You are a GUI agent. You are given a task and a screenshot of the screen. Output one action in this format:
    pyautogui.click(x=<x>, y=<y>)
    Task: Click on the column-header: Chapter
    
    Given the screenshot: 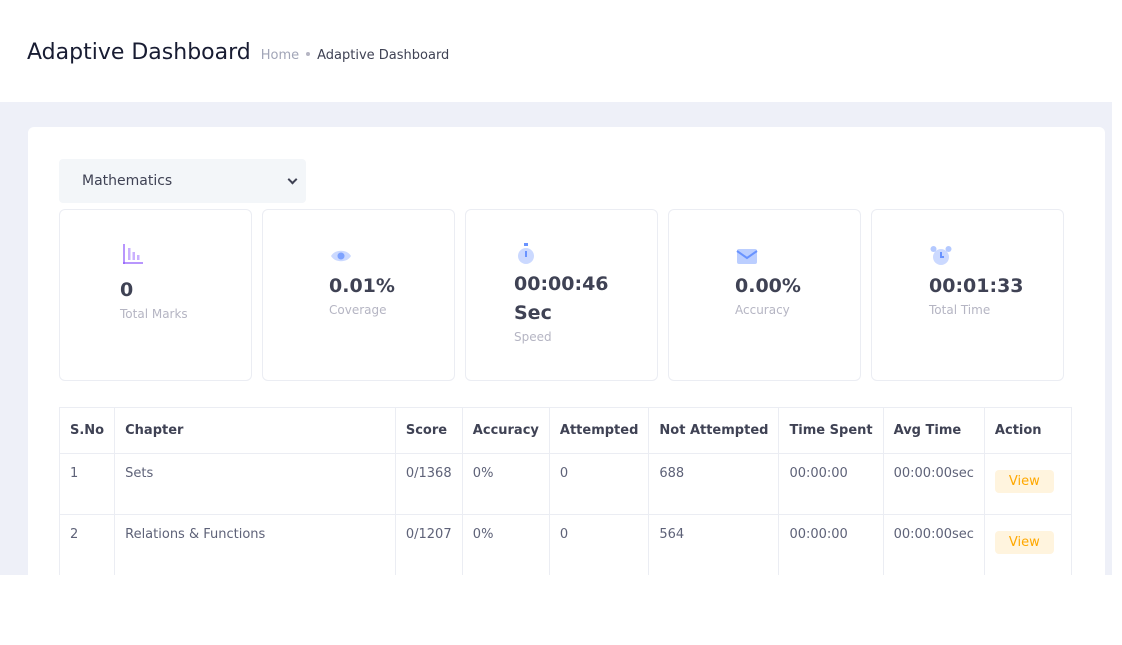 What is the action you would take?
    pyautogui.click(x=255, y=430)
    